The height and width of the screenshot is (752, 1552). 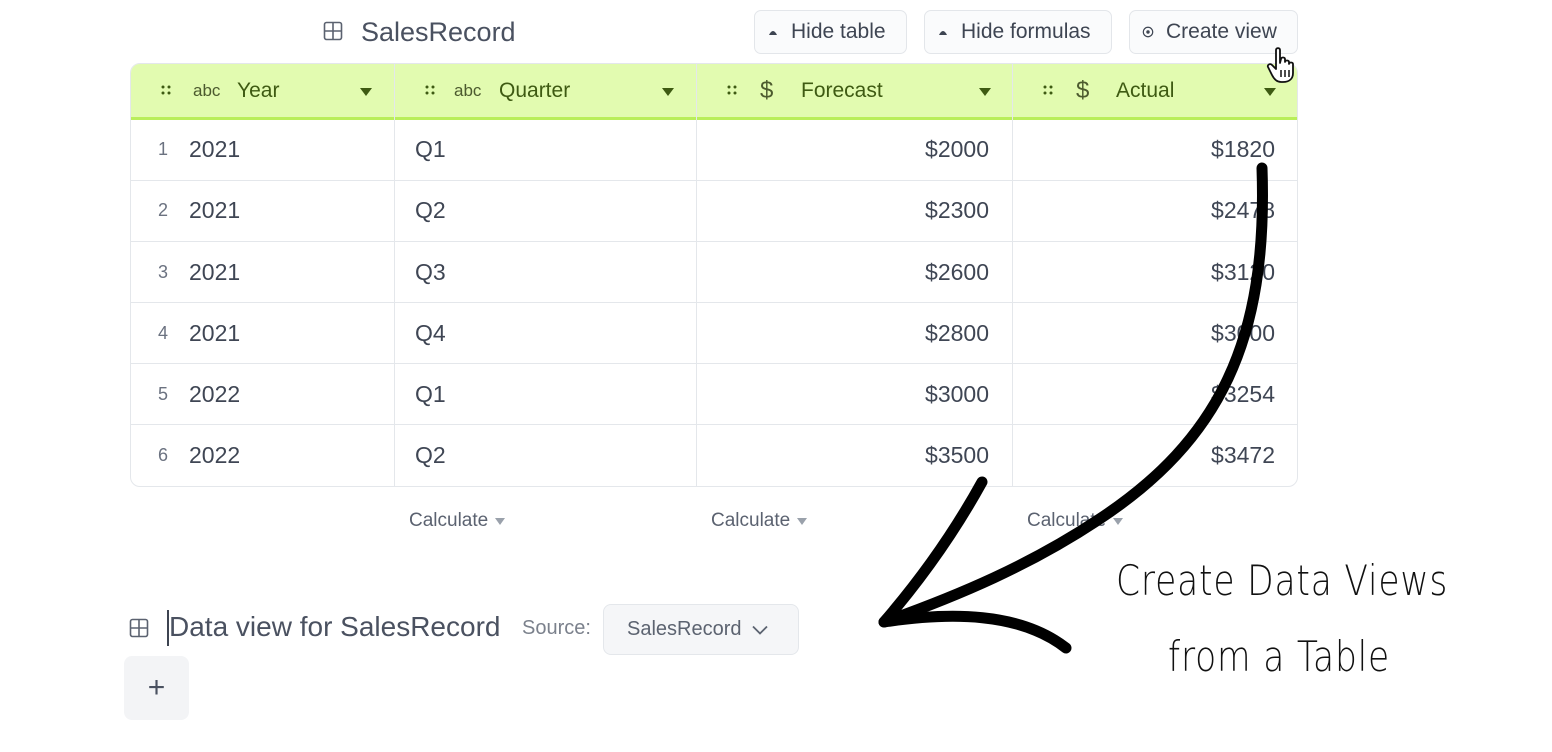 I want to click on table-header: abc Year abc Quarter $ Forecast $ Actual, so click(x=714, y=92).